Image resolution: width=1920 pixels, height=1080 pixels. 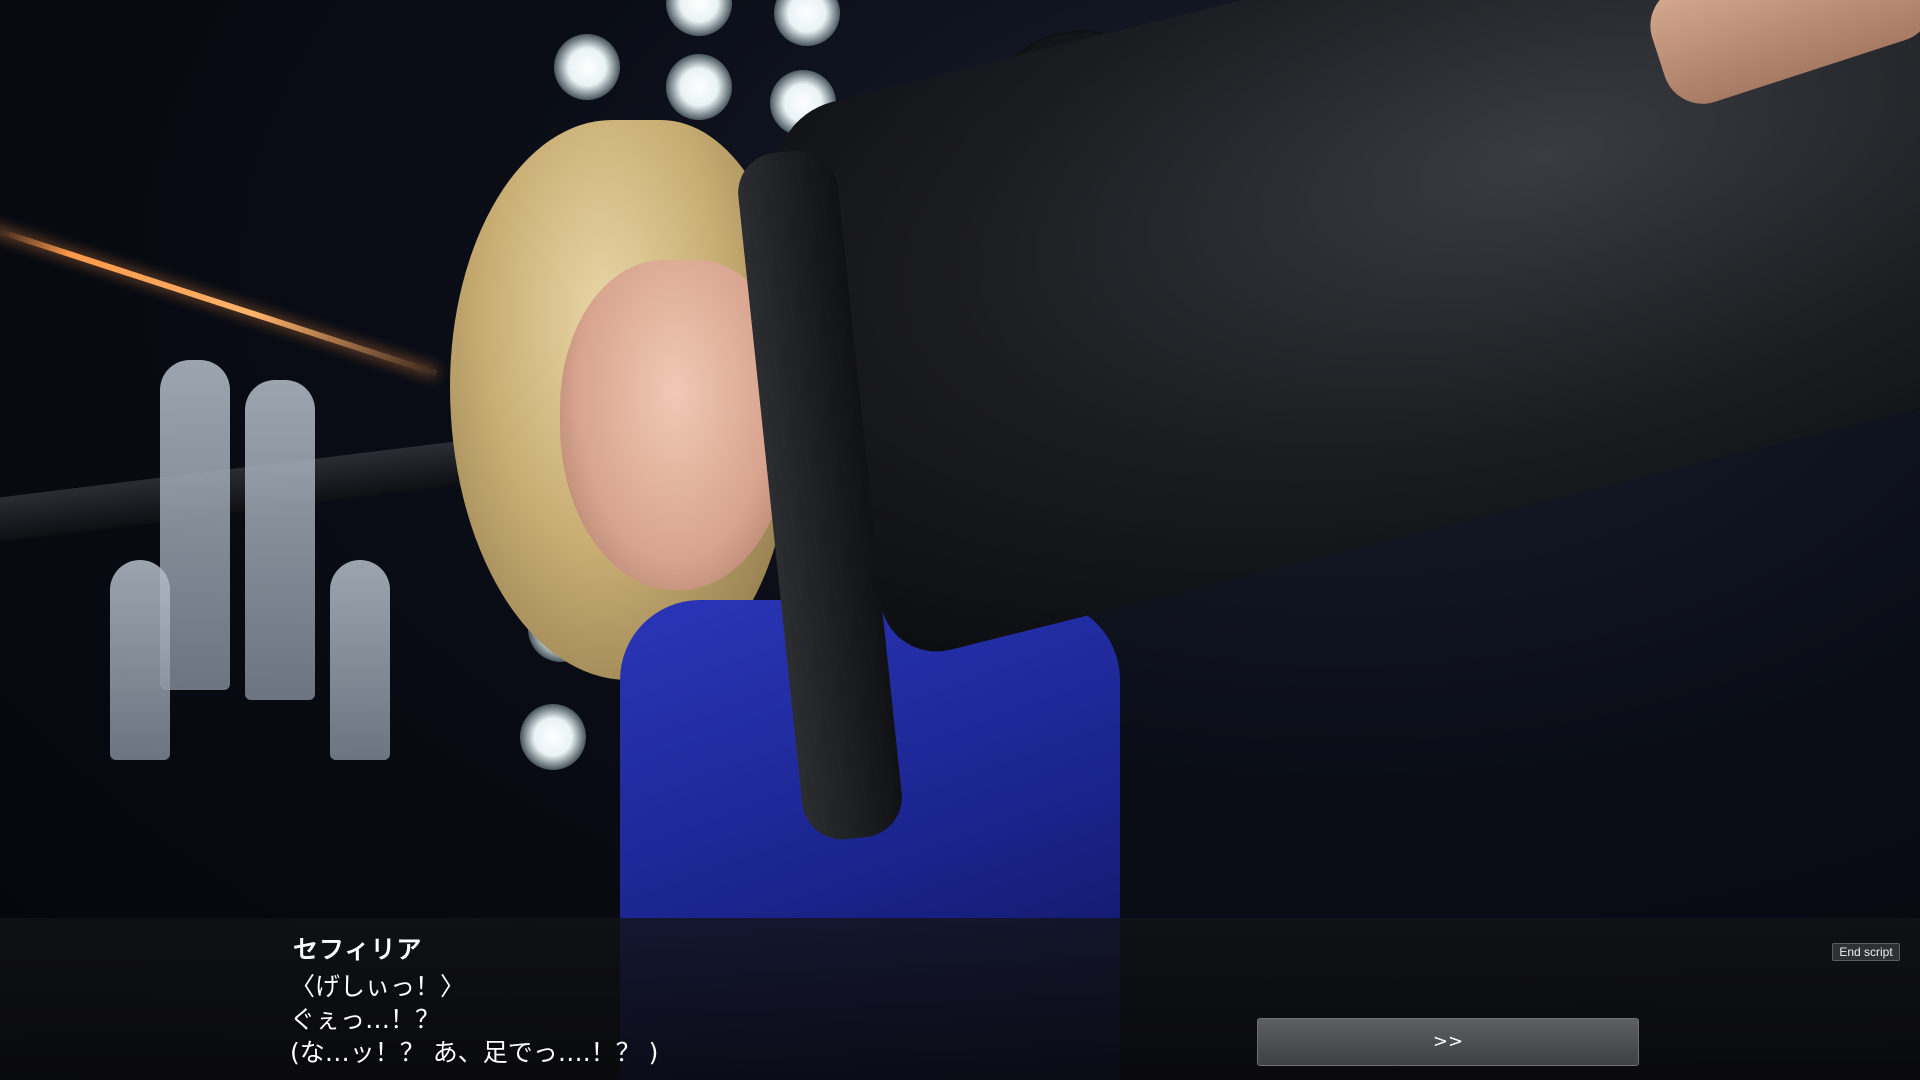 I want to click on speaker-name: セフィリア, so click(x=358, y=949).